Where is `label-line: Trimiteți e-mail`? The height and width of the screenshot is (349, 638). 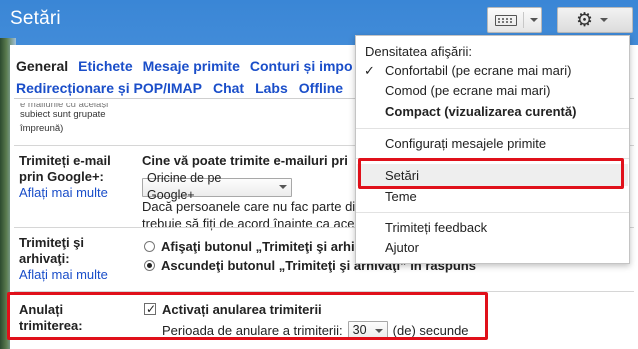 label-line: Trimiteți e-mail is located at coordinates (65, 160).